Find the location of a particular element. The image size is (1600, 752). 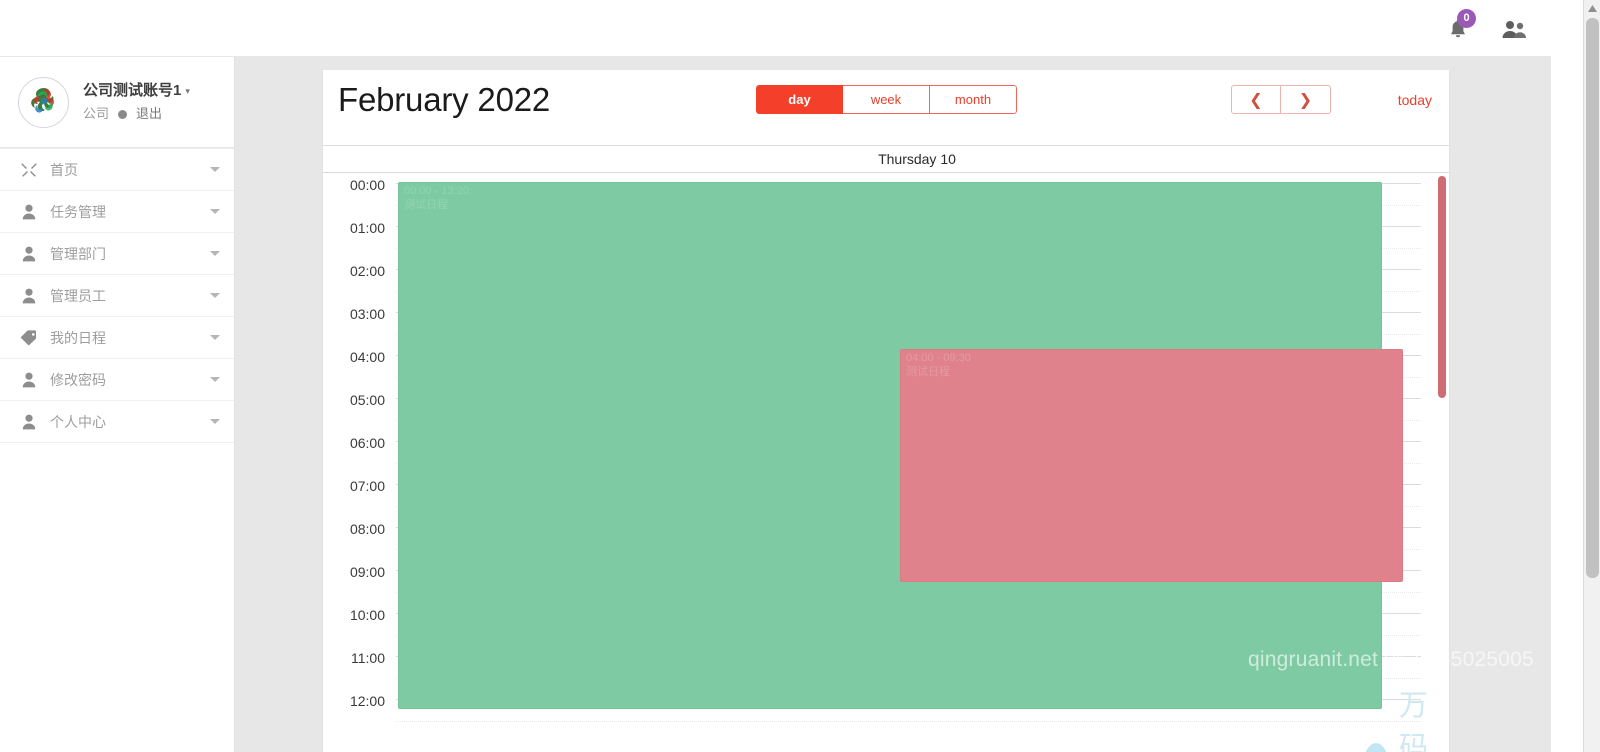

profile-block: 公司测试账号1 ▾ 公司 退出 is located at coordinates (117, 102).